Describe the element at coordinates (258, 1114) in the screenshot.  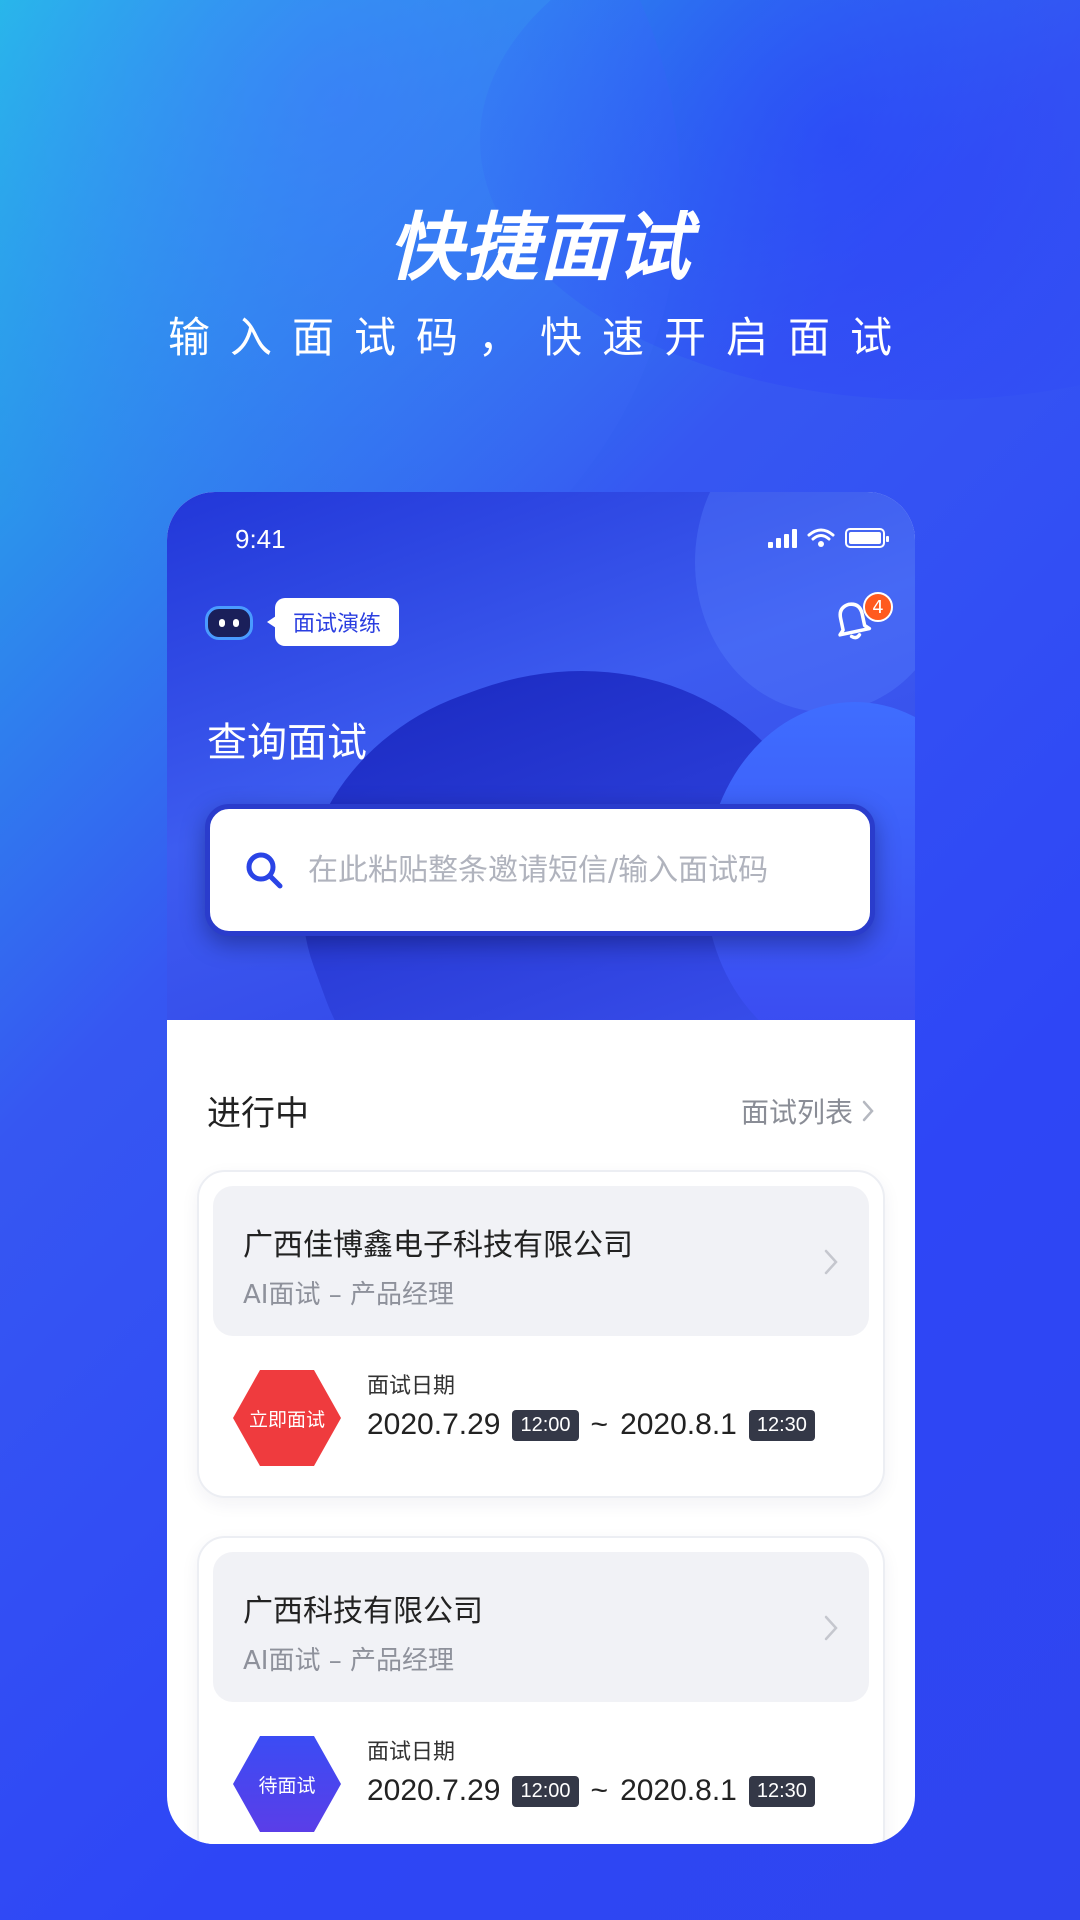
I see `section-title: 进行中` at that location.